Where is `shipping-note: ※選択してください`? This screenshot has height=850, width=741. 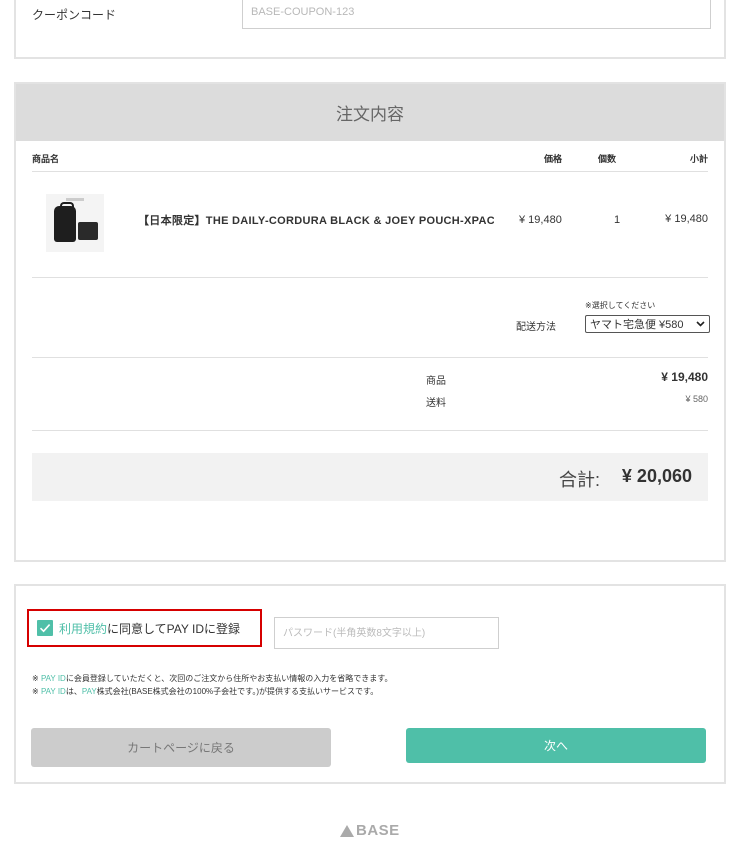
shipping-note: ※選択してください is located at coordinates (620, 305).